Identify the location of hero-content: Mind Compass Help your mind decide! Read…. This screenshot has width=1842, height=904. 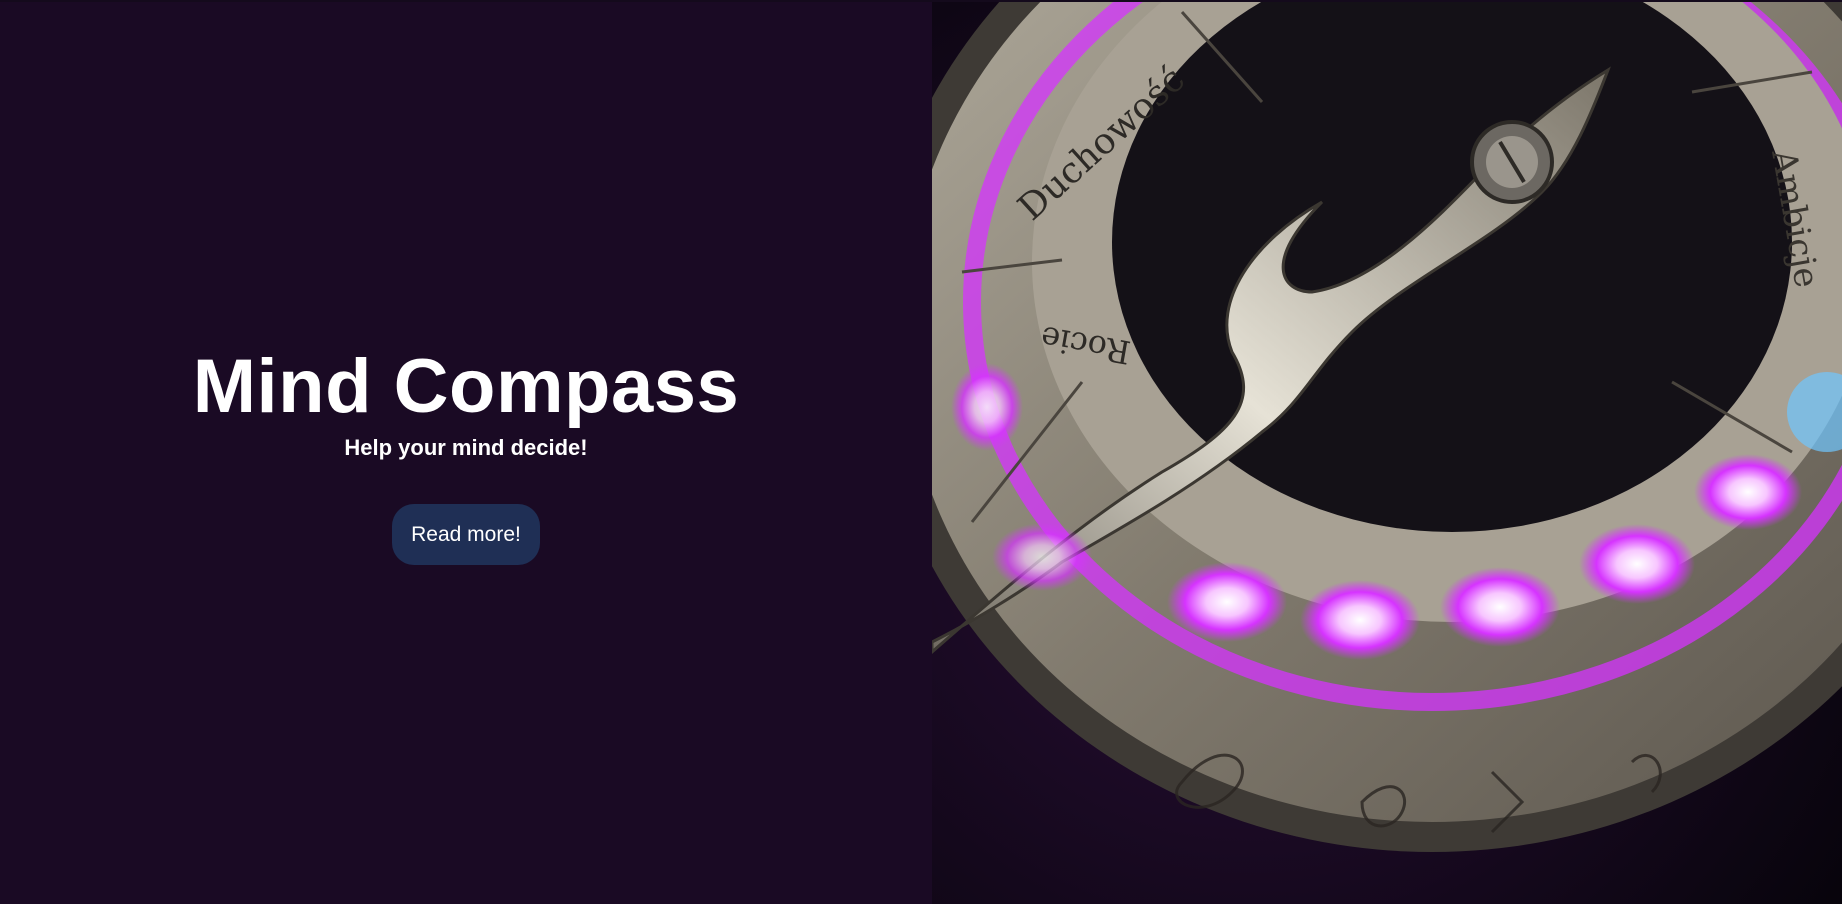
(466, 453).